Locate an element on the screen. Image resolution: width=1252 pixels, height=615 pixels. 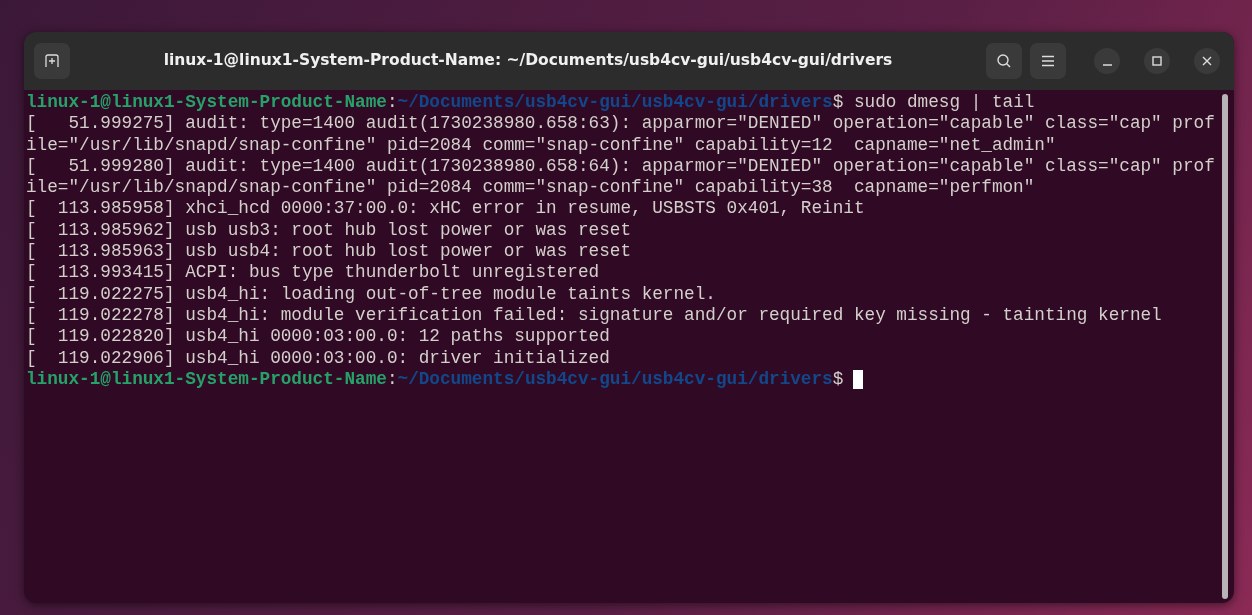
menu-icon is located at coordinates (1048, 61).